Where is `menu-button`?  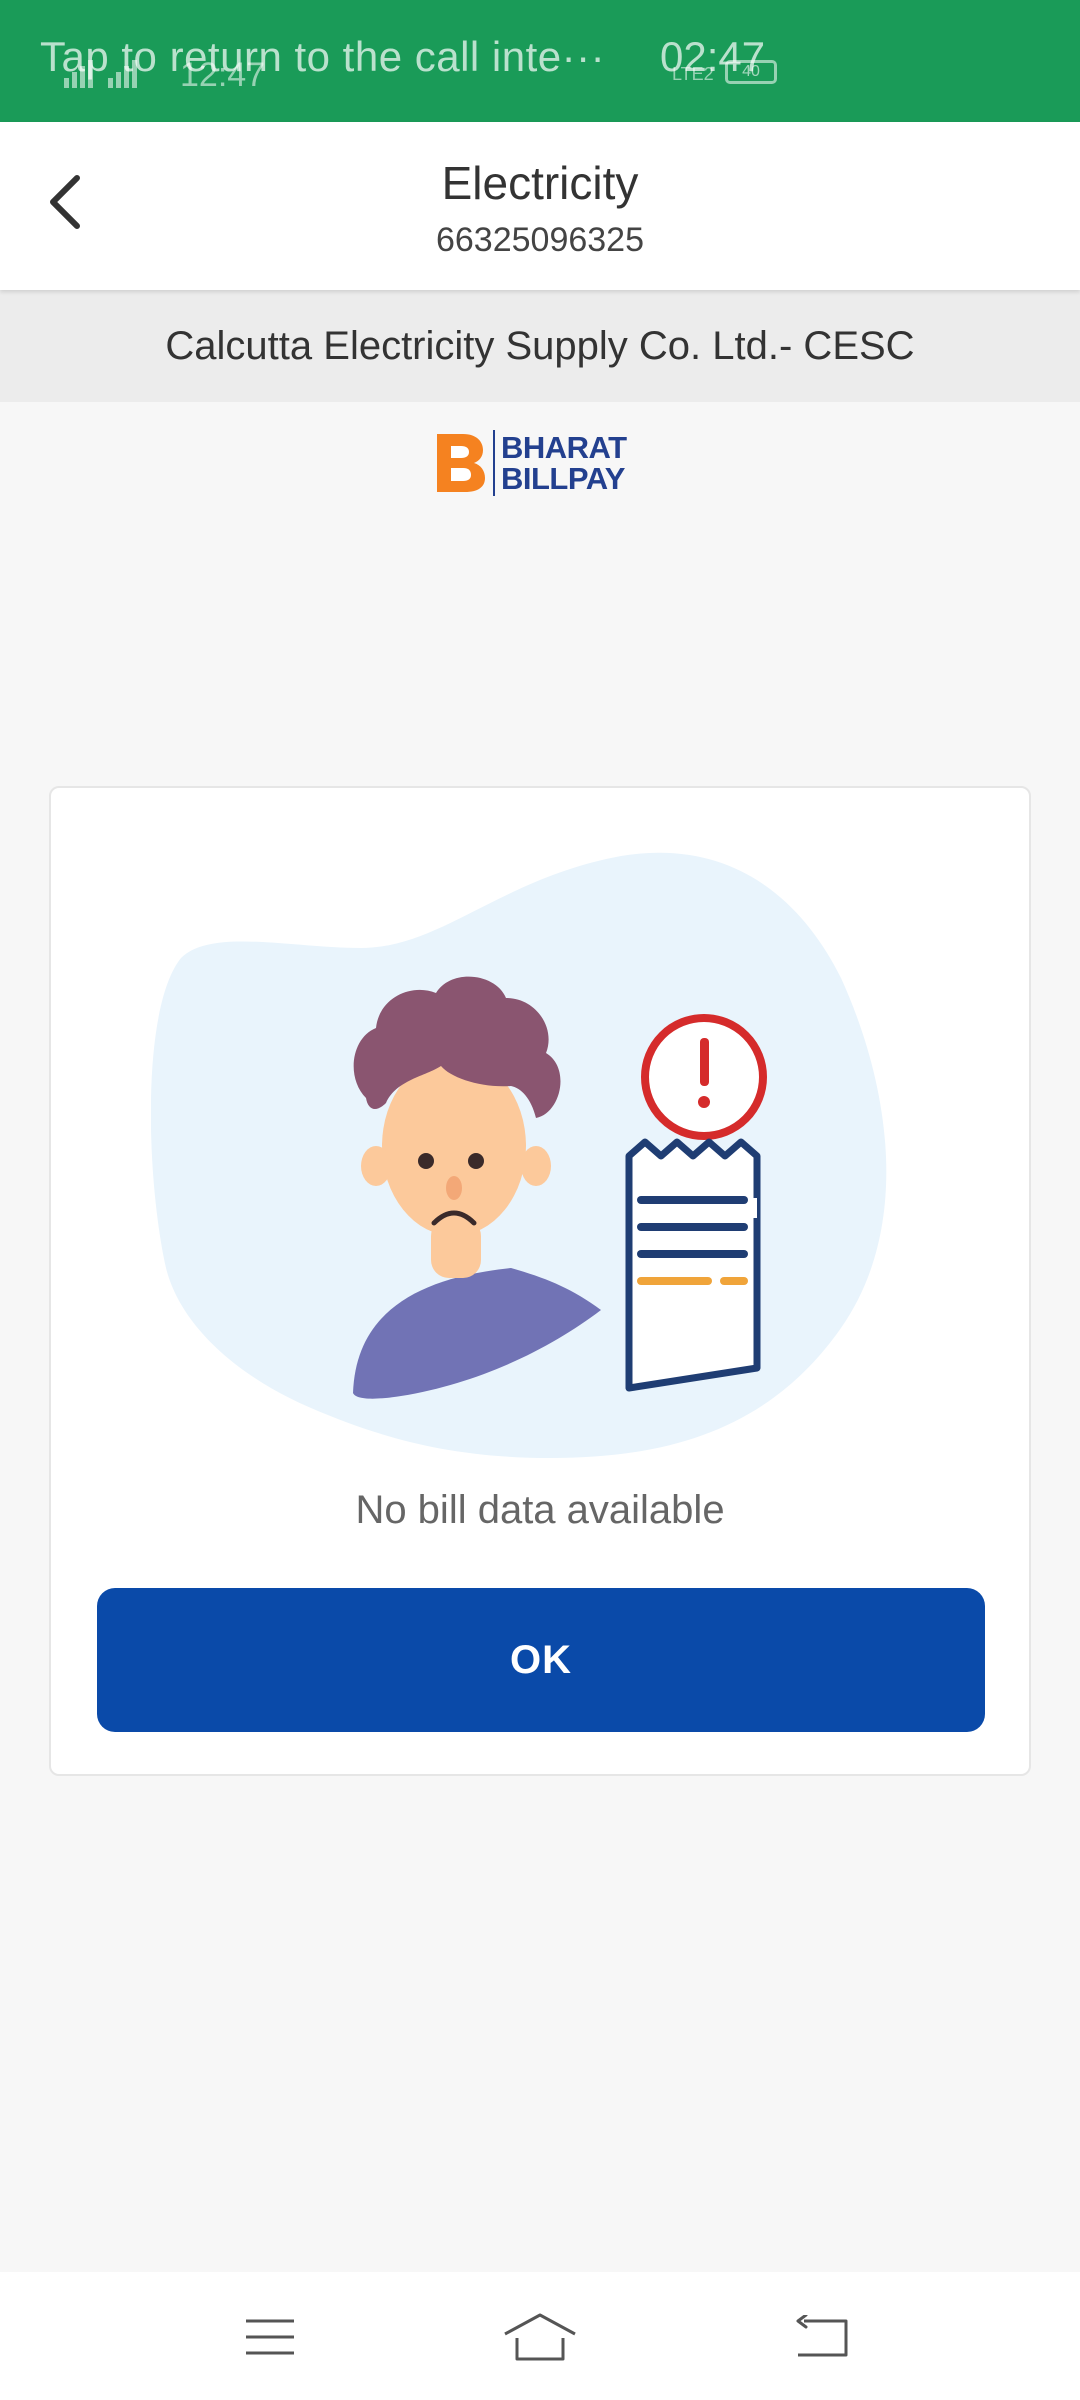
menu-button is located at coordinates (270, 2337).